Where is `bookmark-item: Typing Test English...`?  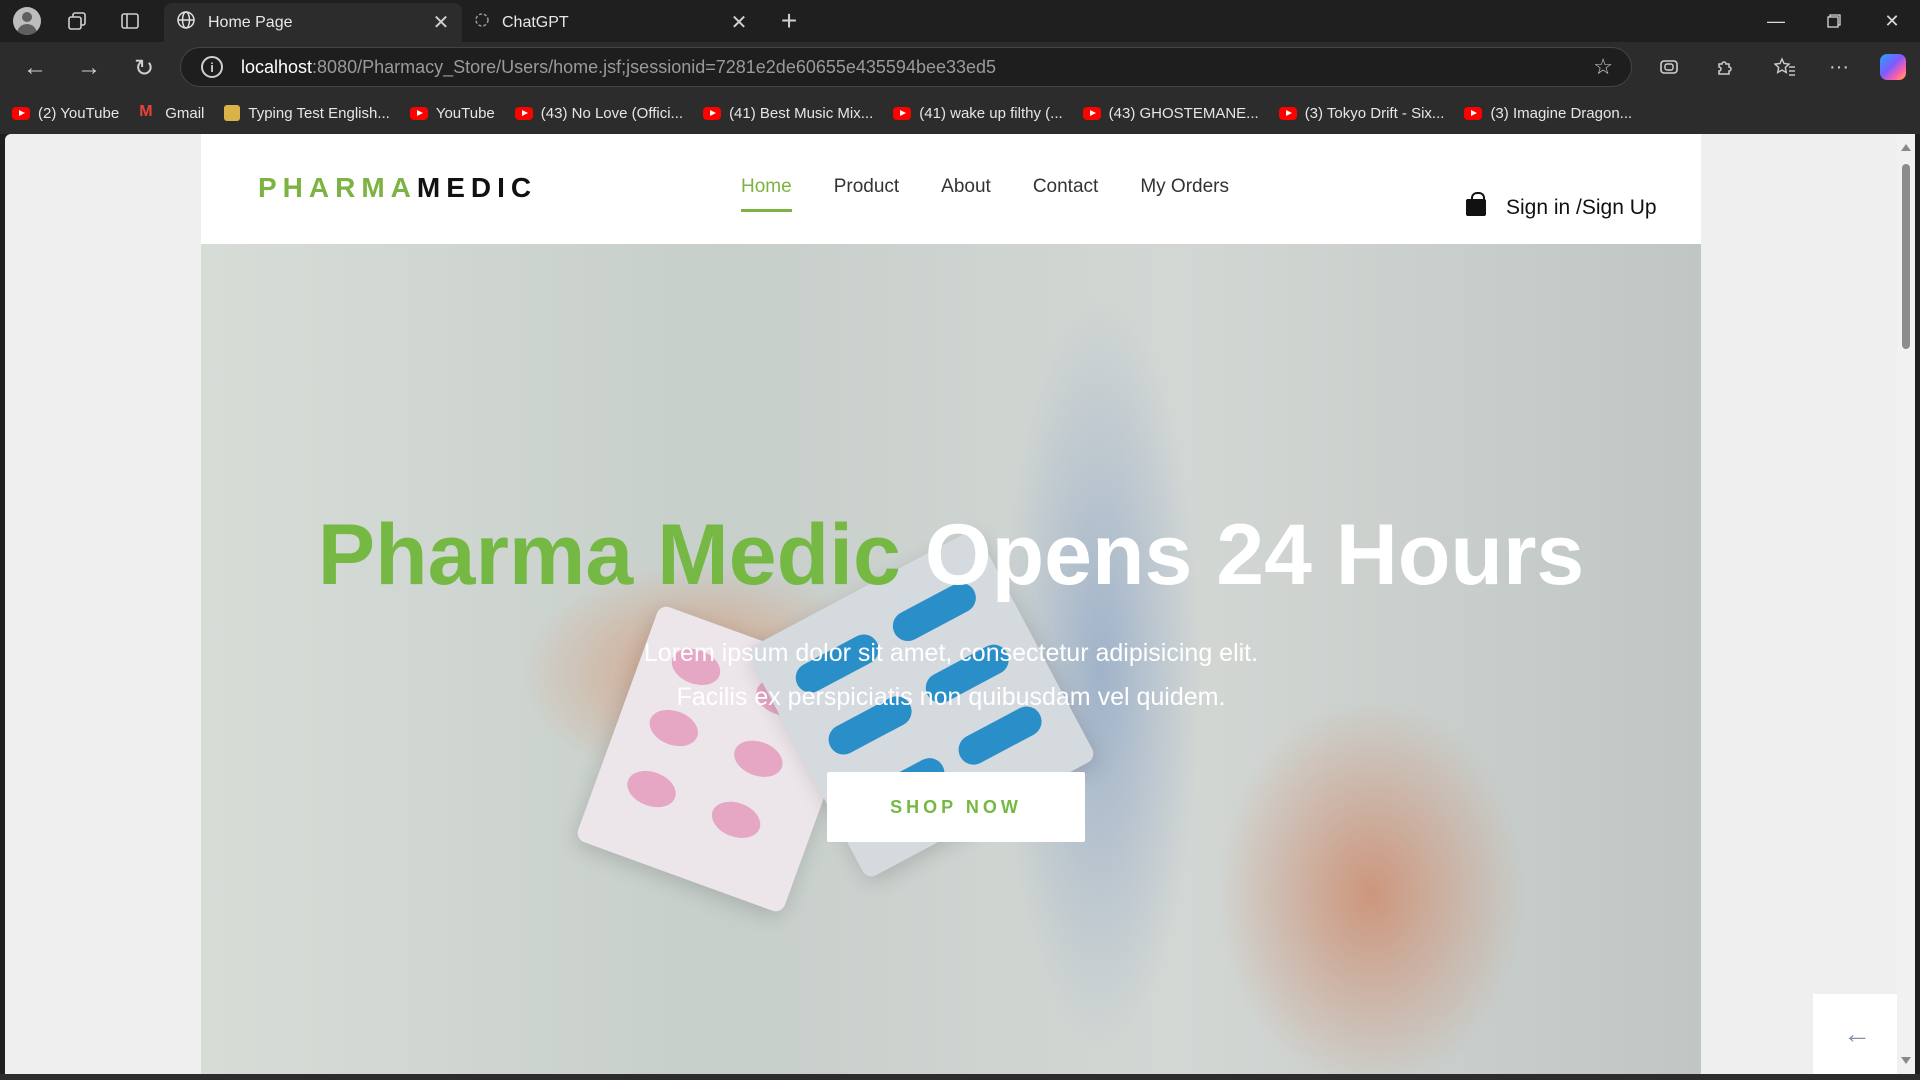
bookmark-item: Typing Test English... is located at coordinates (307, 113).